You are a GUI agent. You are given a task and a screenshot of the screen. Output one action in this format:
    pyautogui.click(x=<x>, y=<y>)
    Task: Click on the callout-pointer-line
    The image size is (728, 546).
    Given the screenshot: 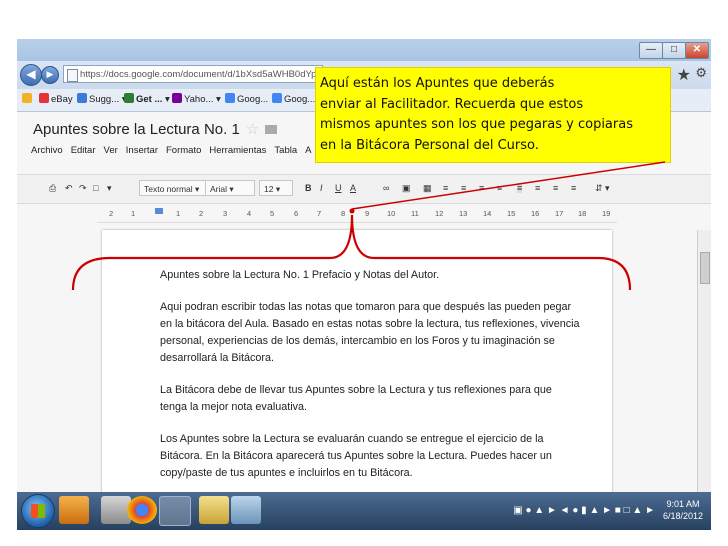 What is the action you would take?
    pyautogui.click(x=508, y=185)
    